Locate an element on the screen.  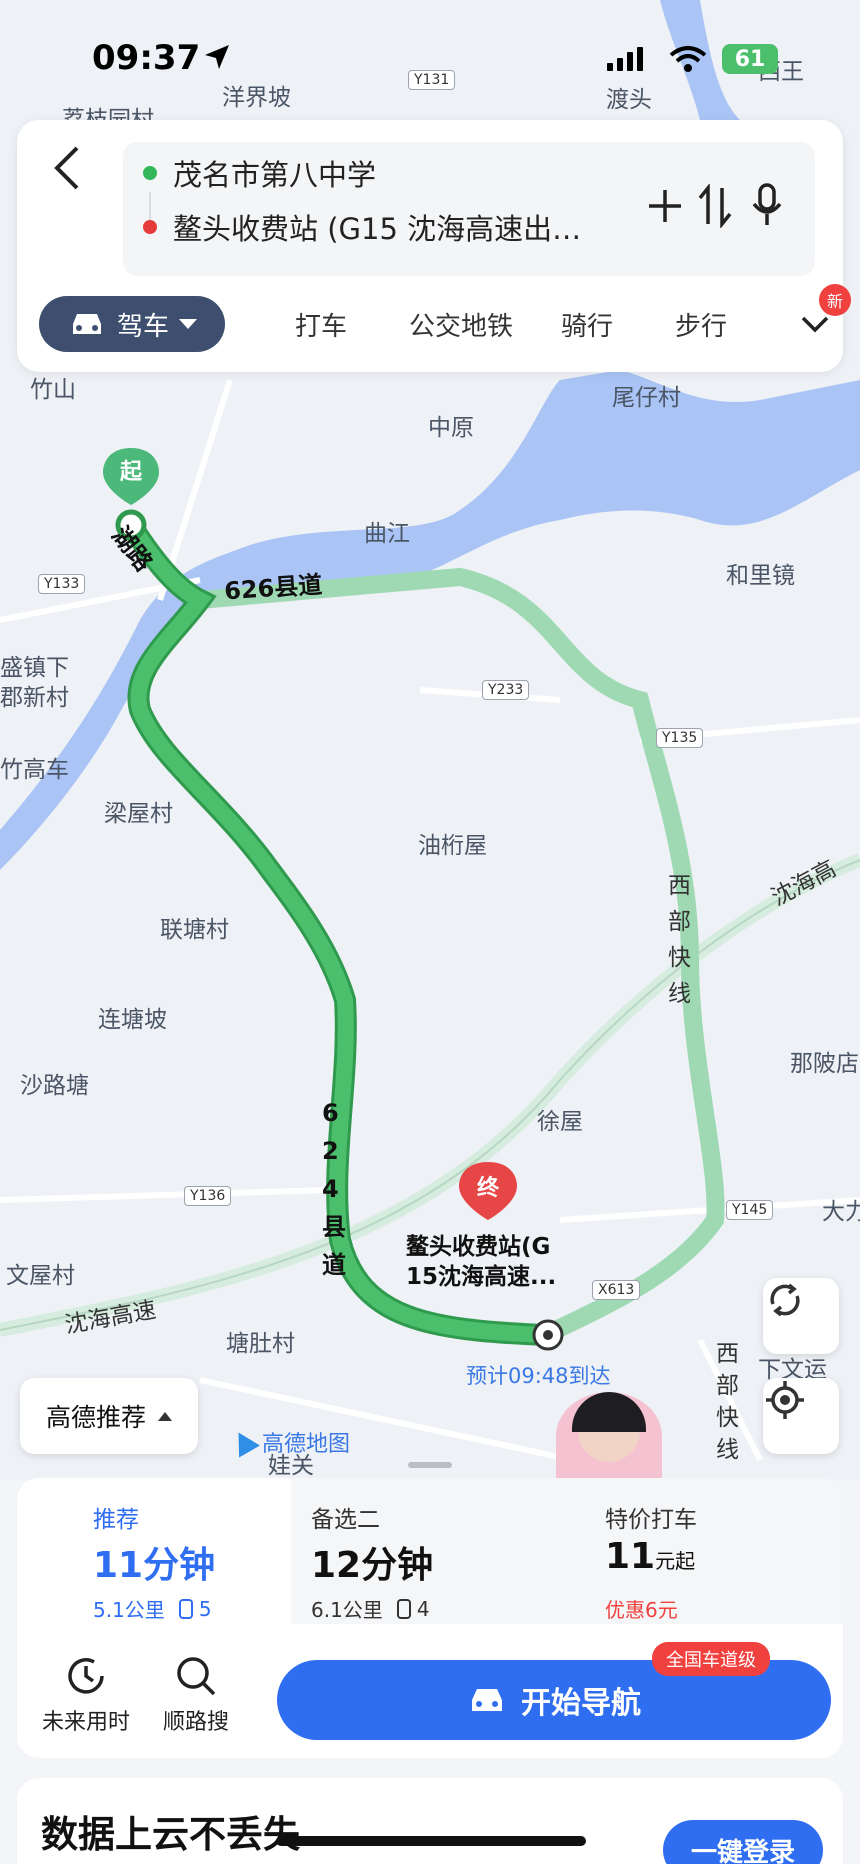
start-marker-label: 起 is located at coordinates (130, 472).